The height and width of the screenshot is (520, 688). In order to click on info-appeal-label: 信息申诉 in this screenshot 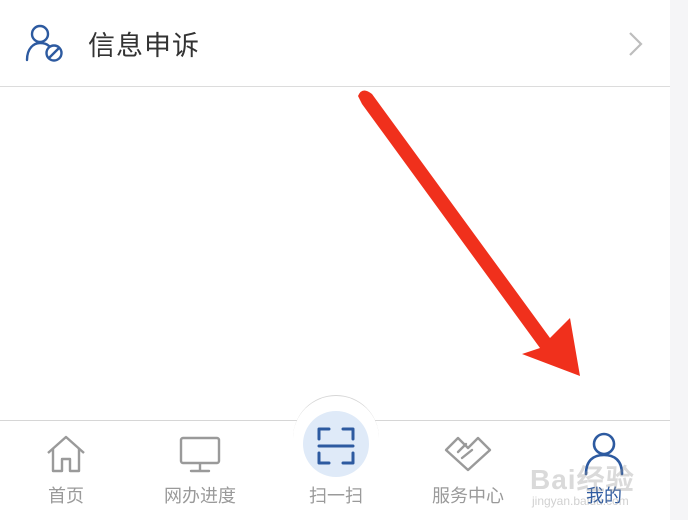, I will do `click(144, 46)`.